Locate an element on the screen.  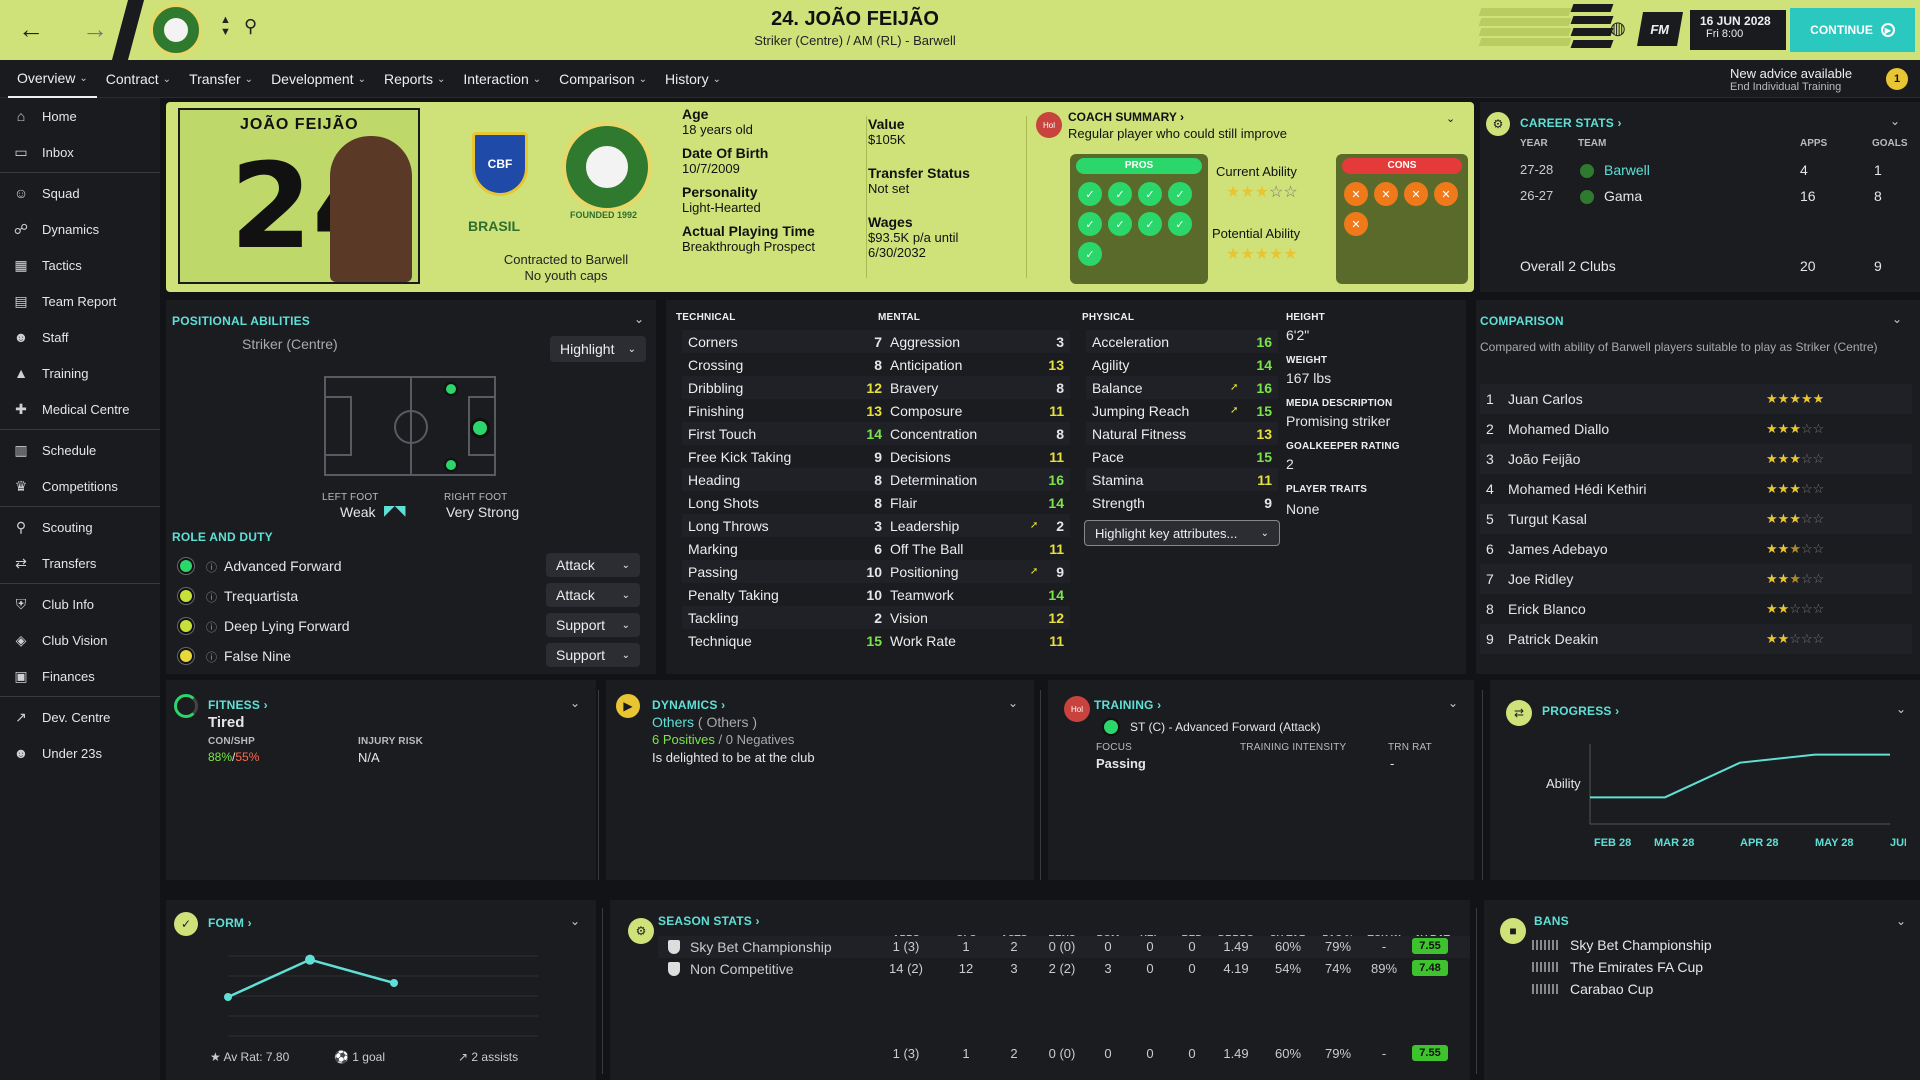
comparison-row: 6 James Adebayo ★★★☆☆ is located at coordinates (1696, 549).